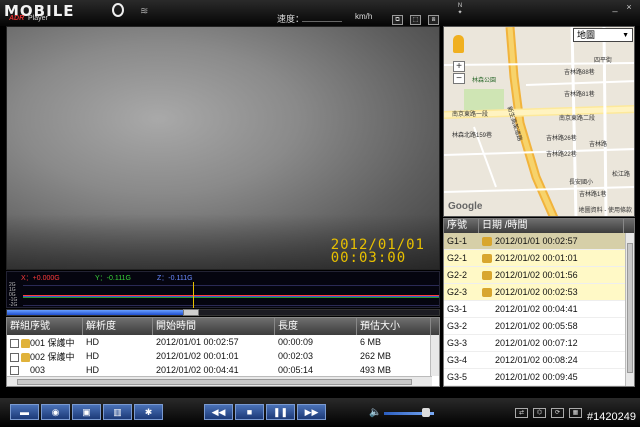 The width and height of the screenshot is (640, 427). Describe the element at coordinates (472, 136) in the screenshot. I see `map-label: 林森北路159巷` at that location.